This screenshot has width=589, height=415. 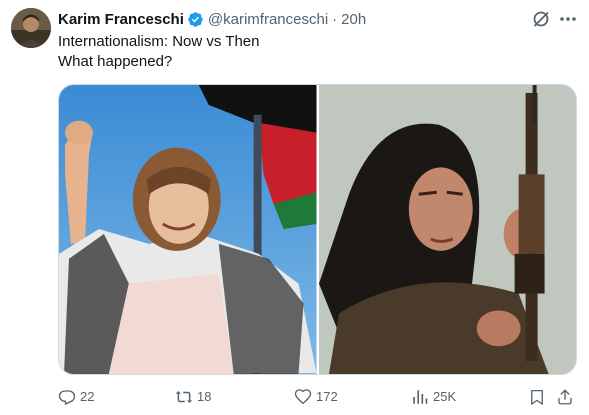 I want to click on reply-count: 22, so click(x=87, y=396).